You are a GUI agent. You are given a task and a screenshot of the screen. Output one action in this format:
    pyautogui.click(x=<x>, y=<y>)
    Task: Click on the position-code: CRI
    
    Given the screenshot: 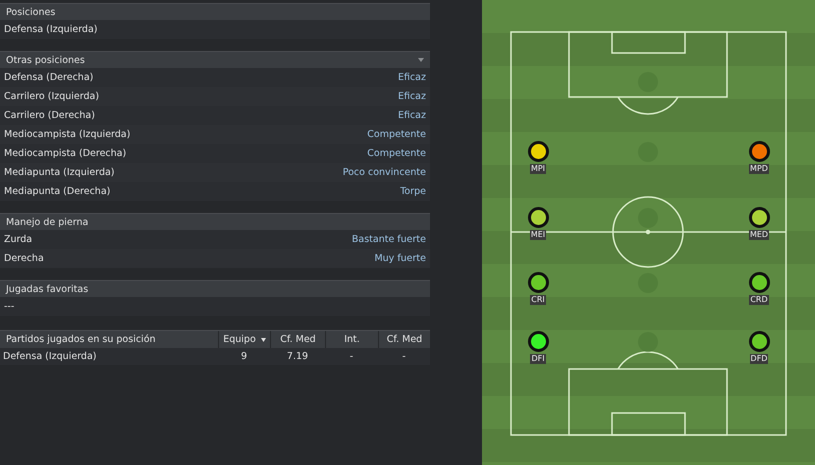 What is the action you would take?
    pyautogui.click(x=538, y=300)
    